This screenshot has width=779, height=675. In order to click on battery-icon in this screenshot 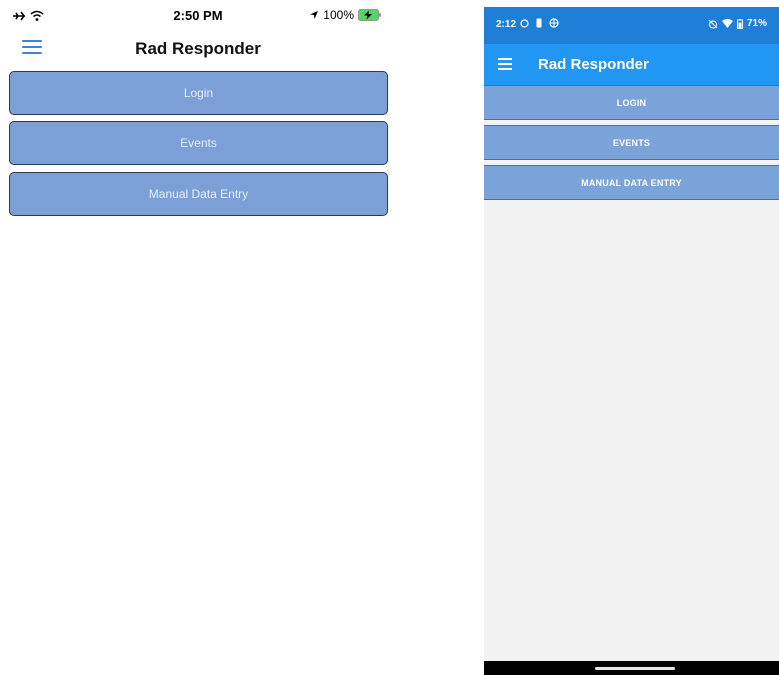, I will do `click(739, 23)`.